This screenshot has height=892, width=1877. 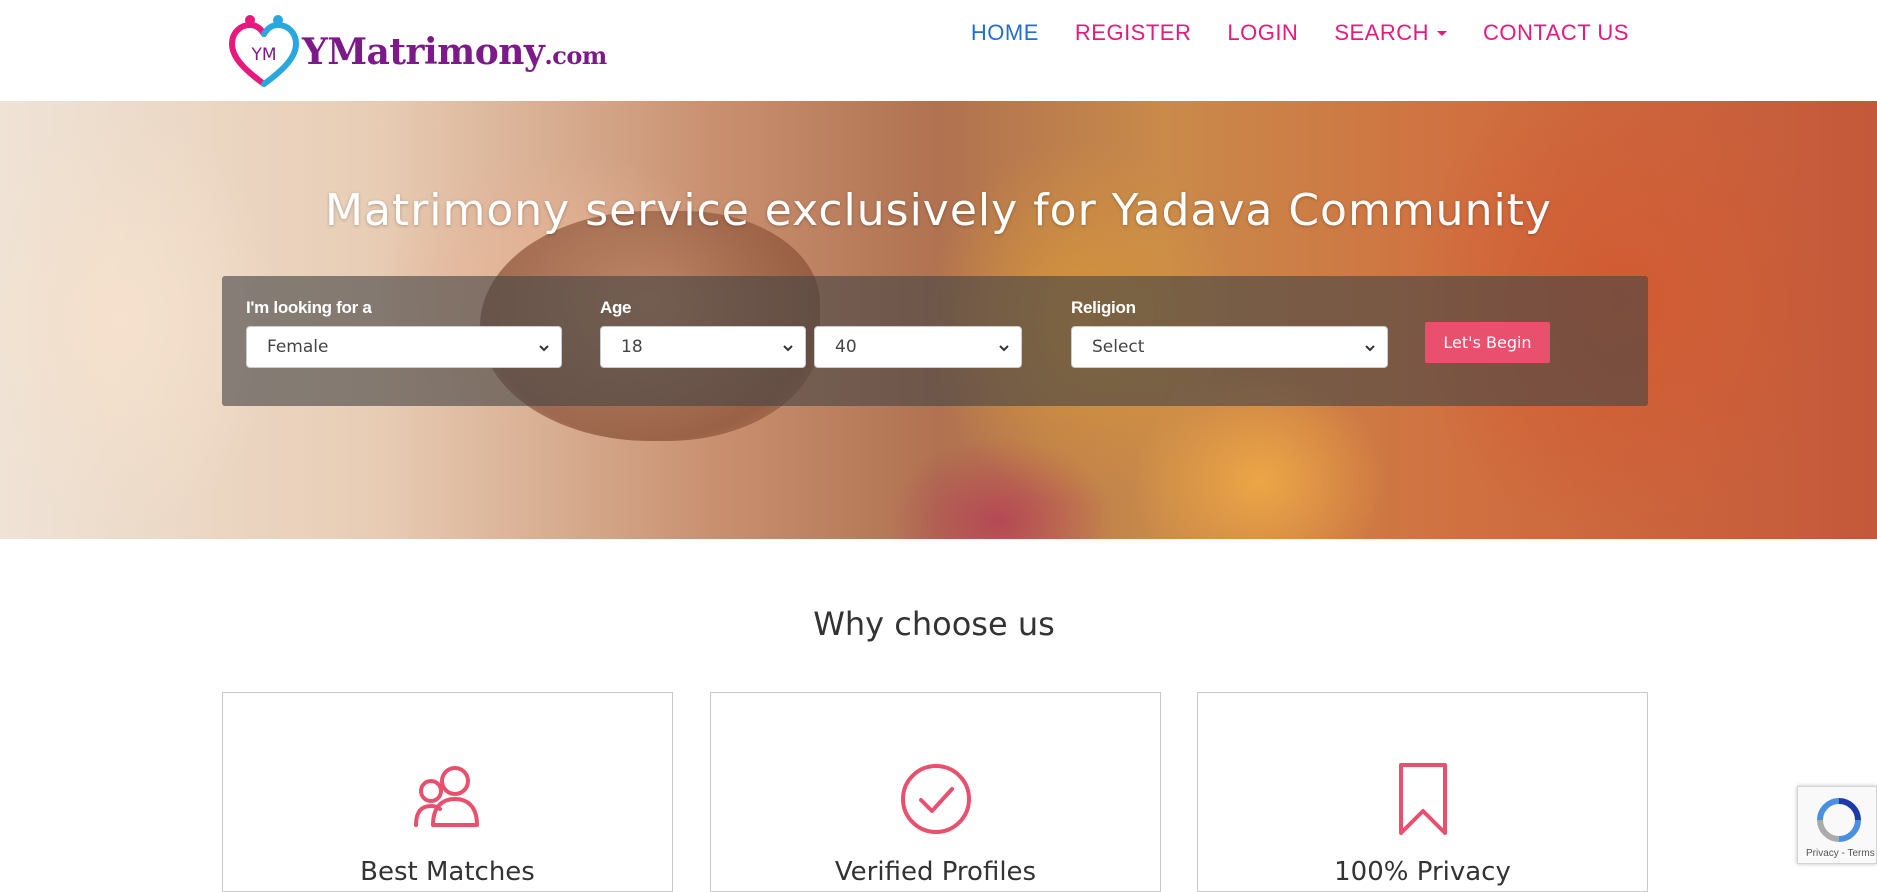 I want to click on caret-down-icon, so click(x=1442, y=33).